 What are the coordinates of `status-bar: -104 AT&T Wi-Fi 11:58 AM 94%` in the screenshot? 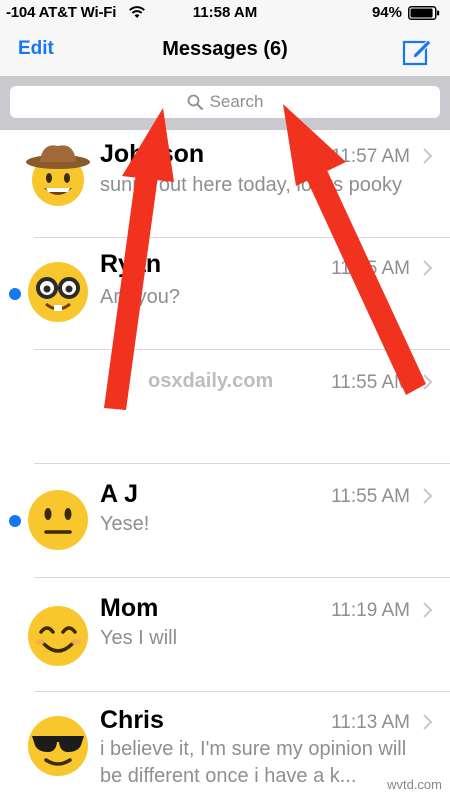 It's located at (225, 13).